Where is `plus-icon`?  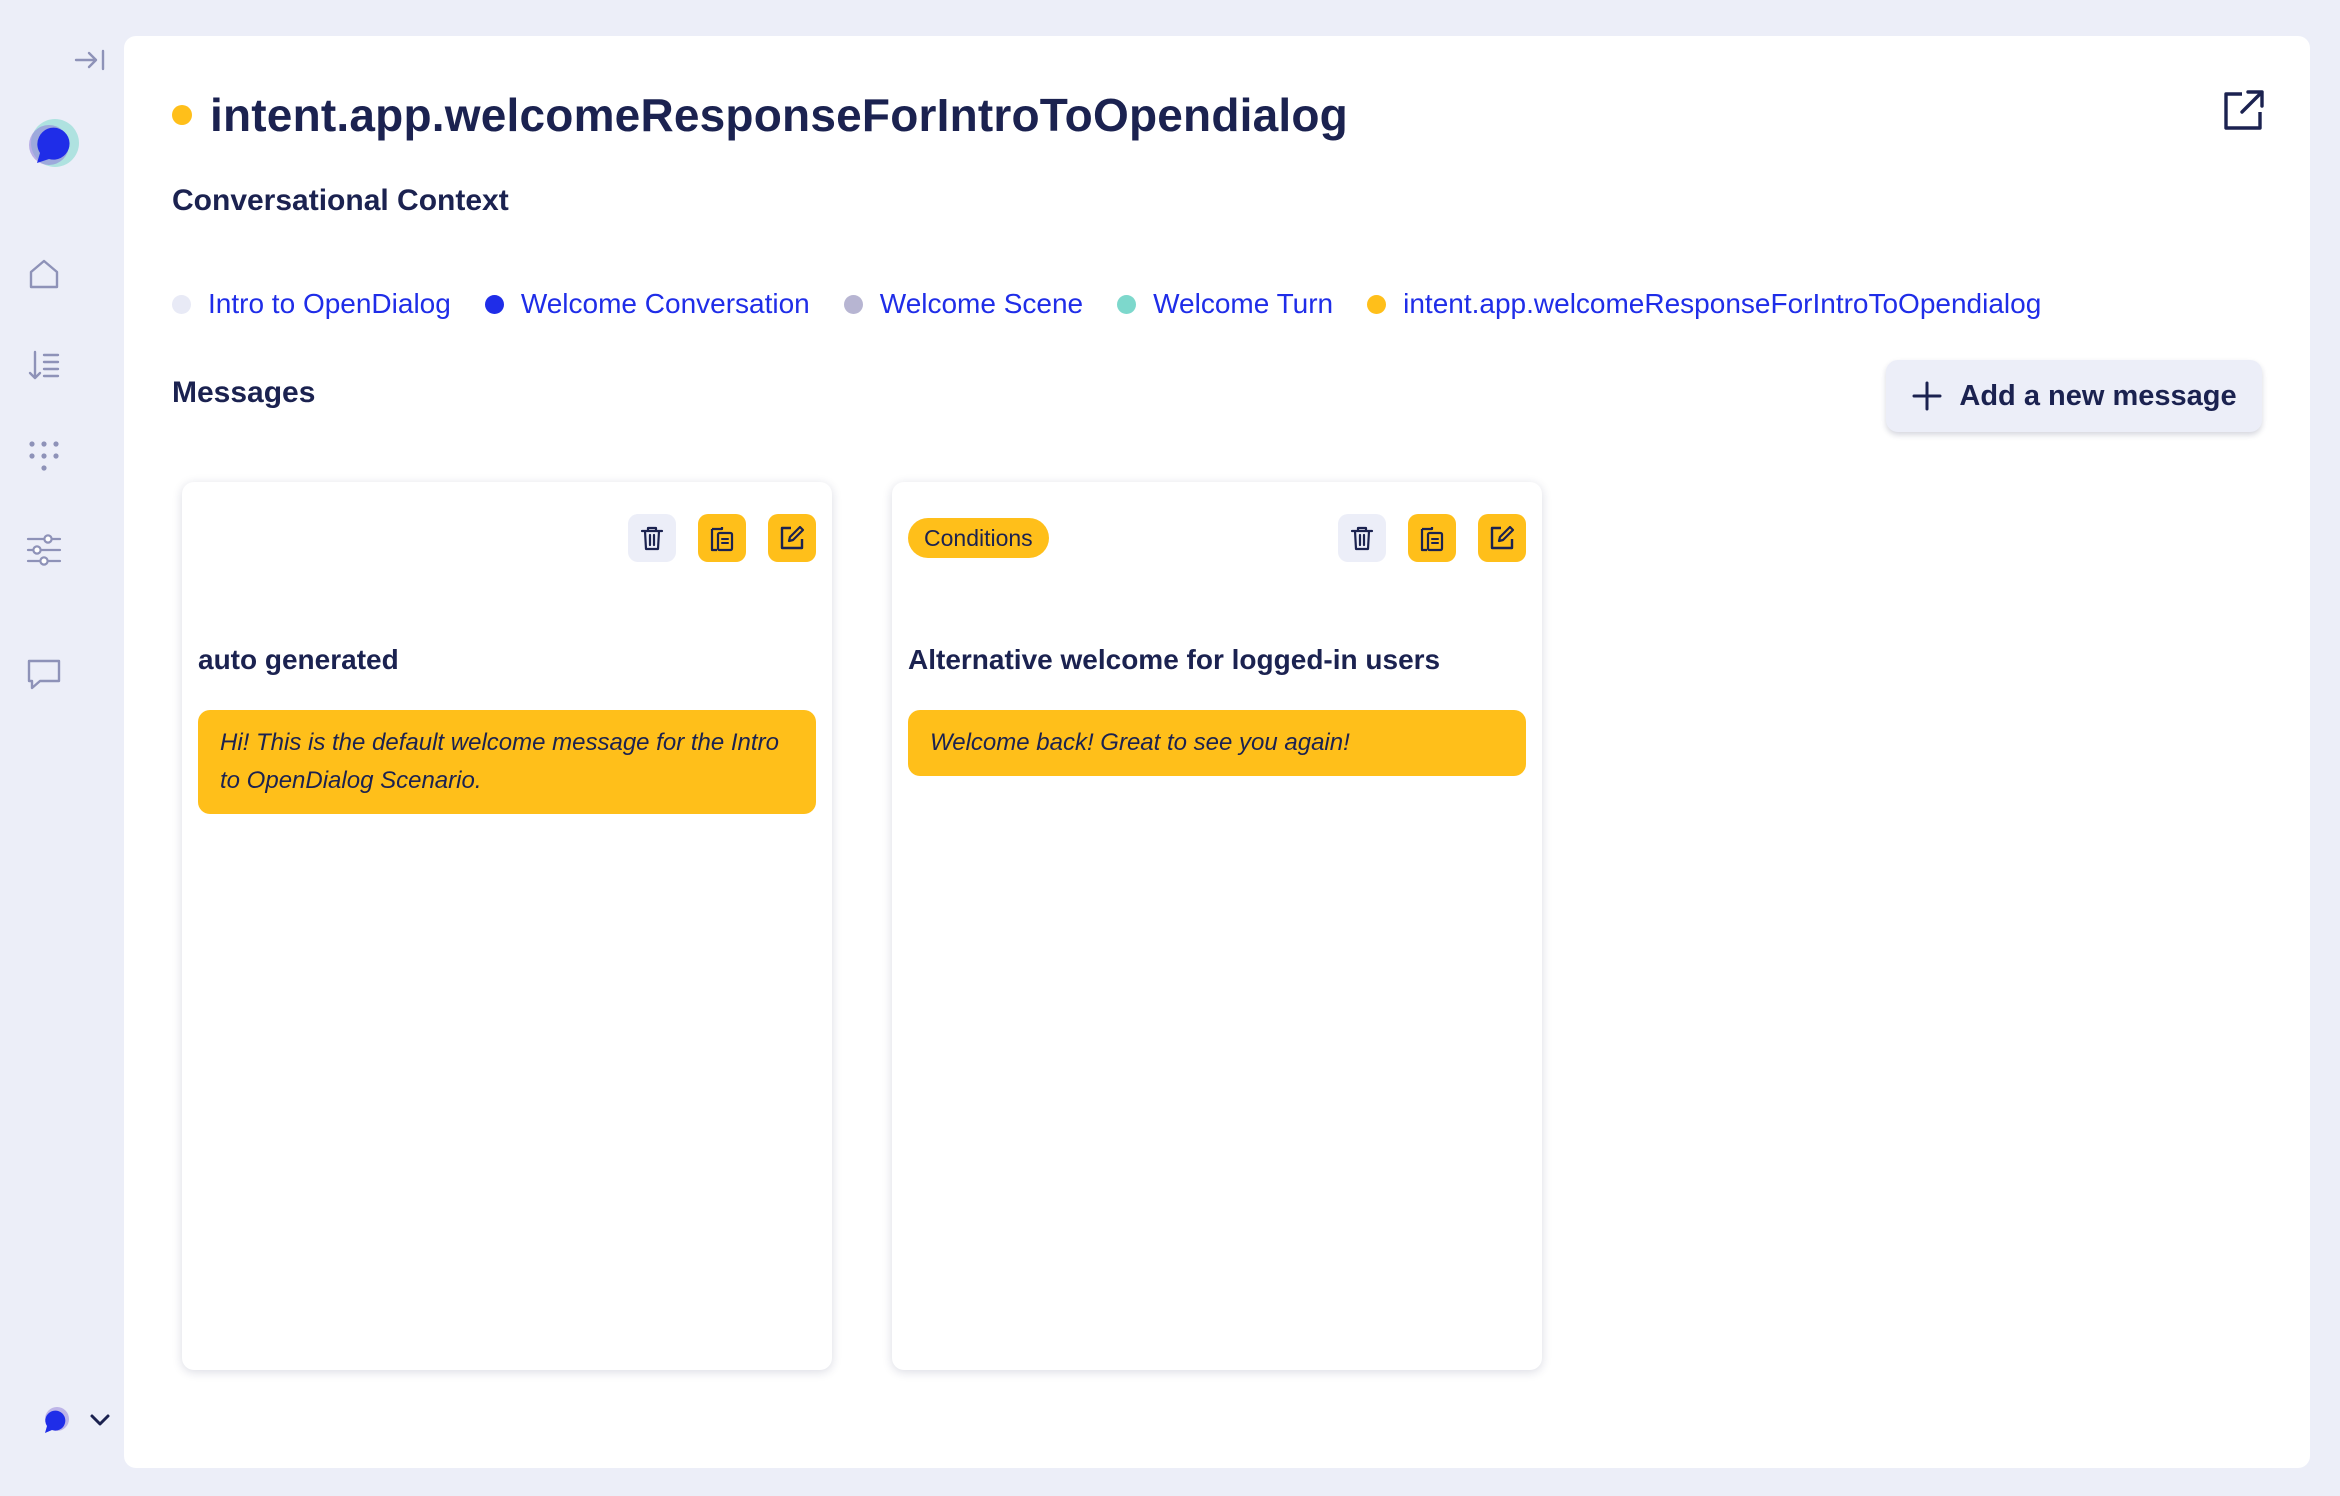
plus-icon is located at coordinates (1927, 396).